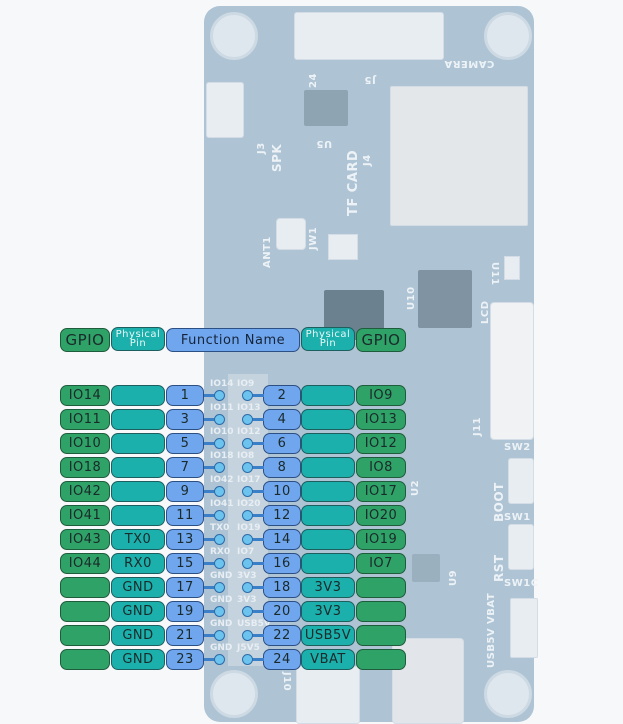  I want to click on left-gpio-cell: IO18, so click(85, 467).